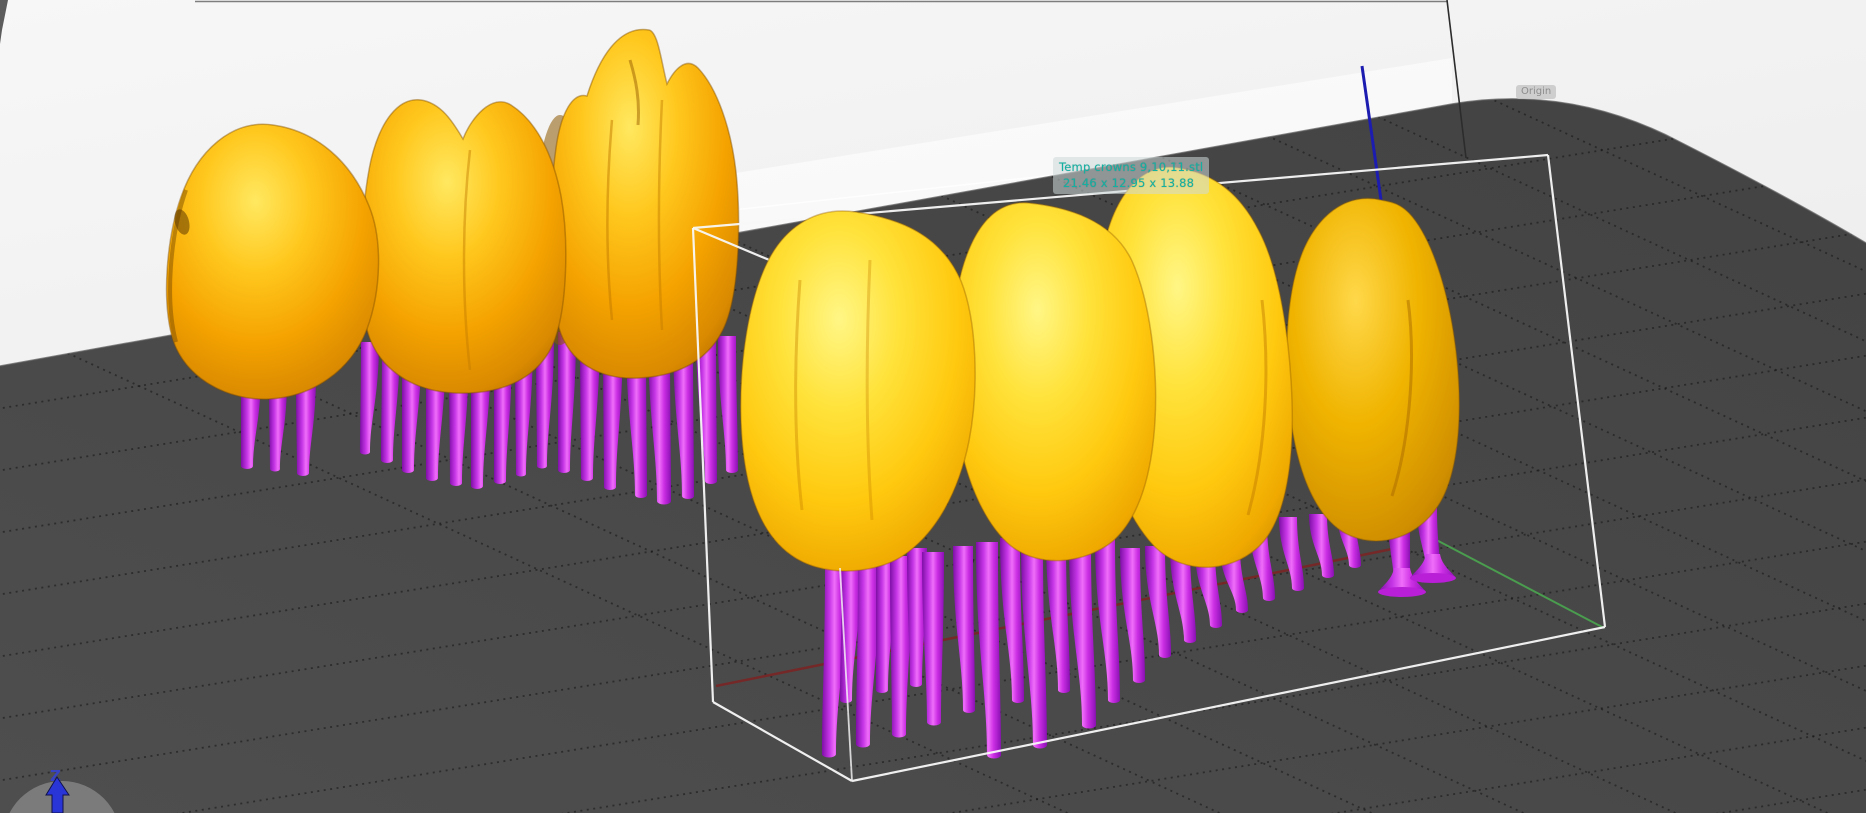  Describe the element at coordinates (1129, 183) in the screenshot. I see `tooltip-dimensions: 21.46 x 12.95 x 13.88` at that location.